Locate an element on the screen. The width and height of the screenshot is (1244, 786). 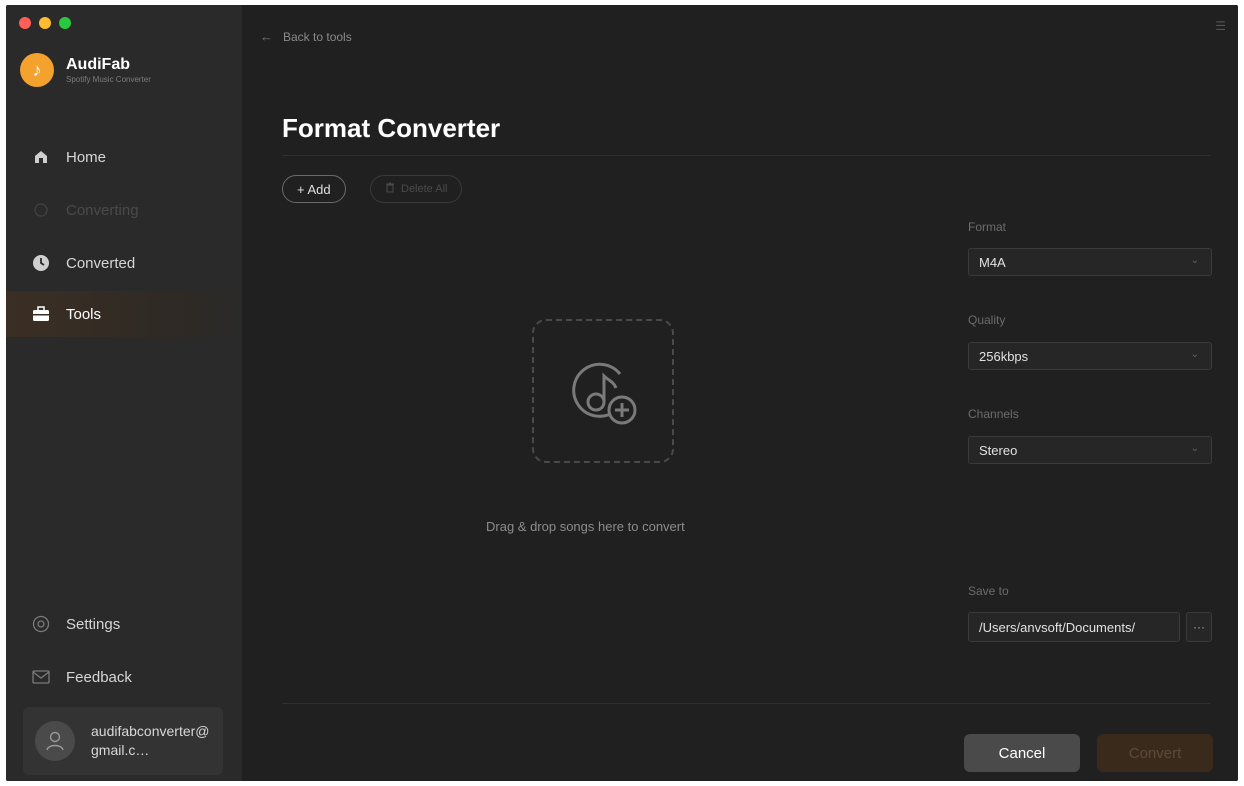
sidebar-item-label: Settings is located at coordinates (93, 624).